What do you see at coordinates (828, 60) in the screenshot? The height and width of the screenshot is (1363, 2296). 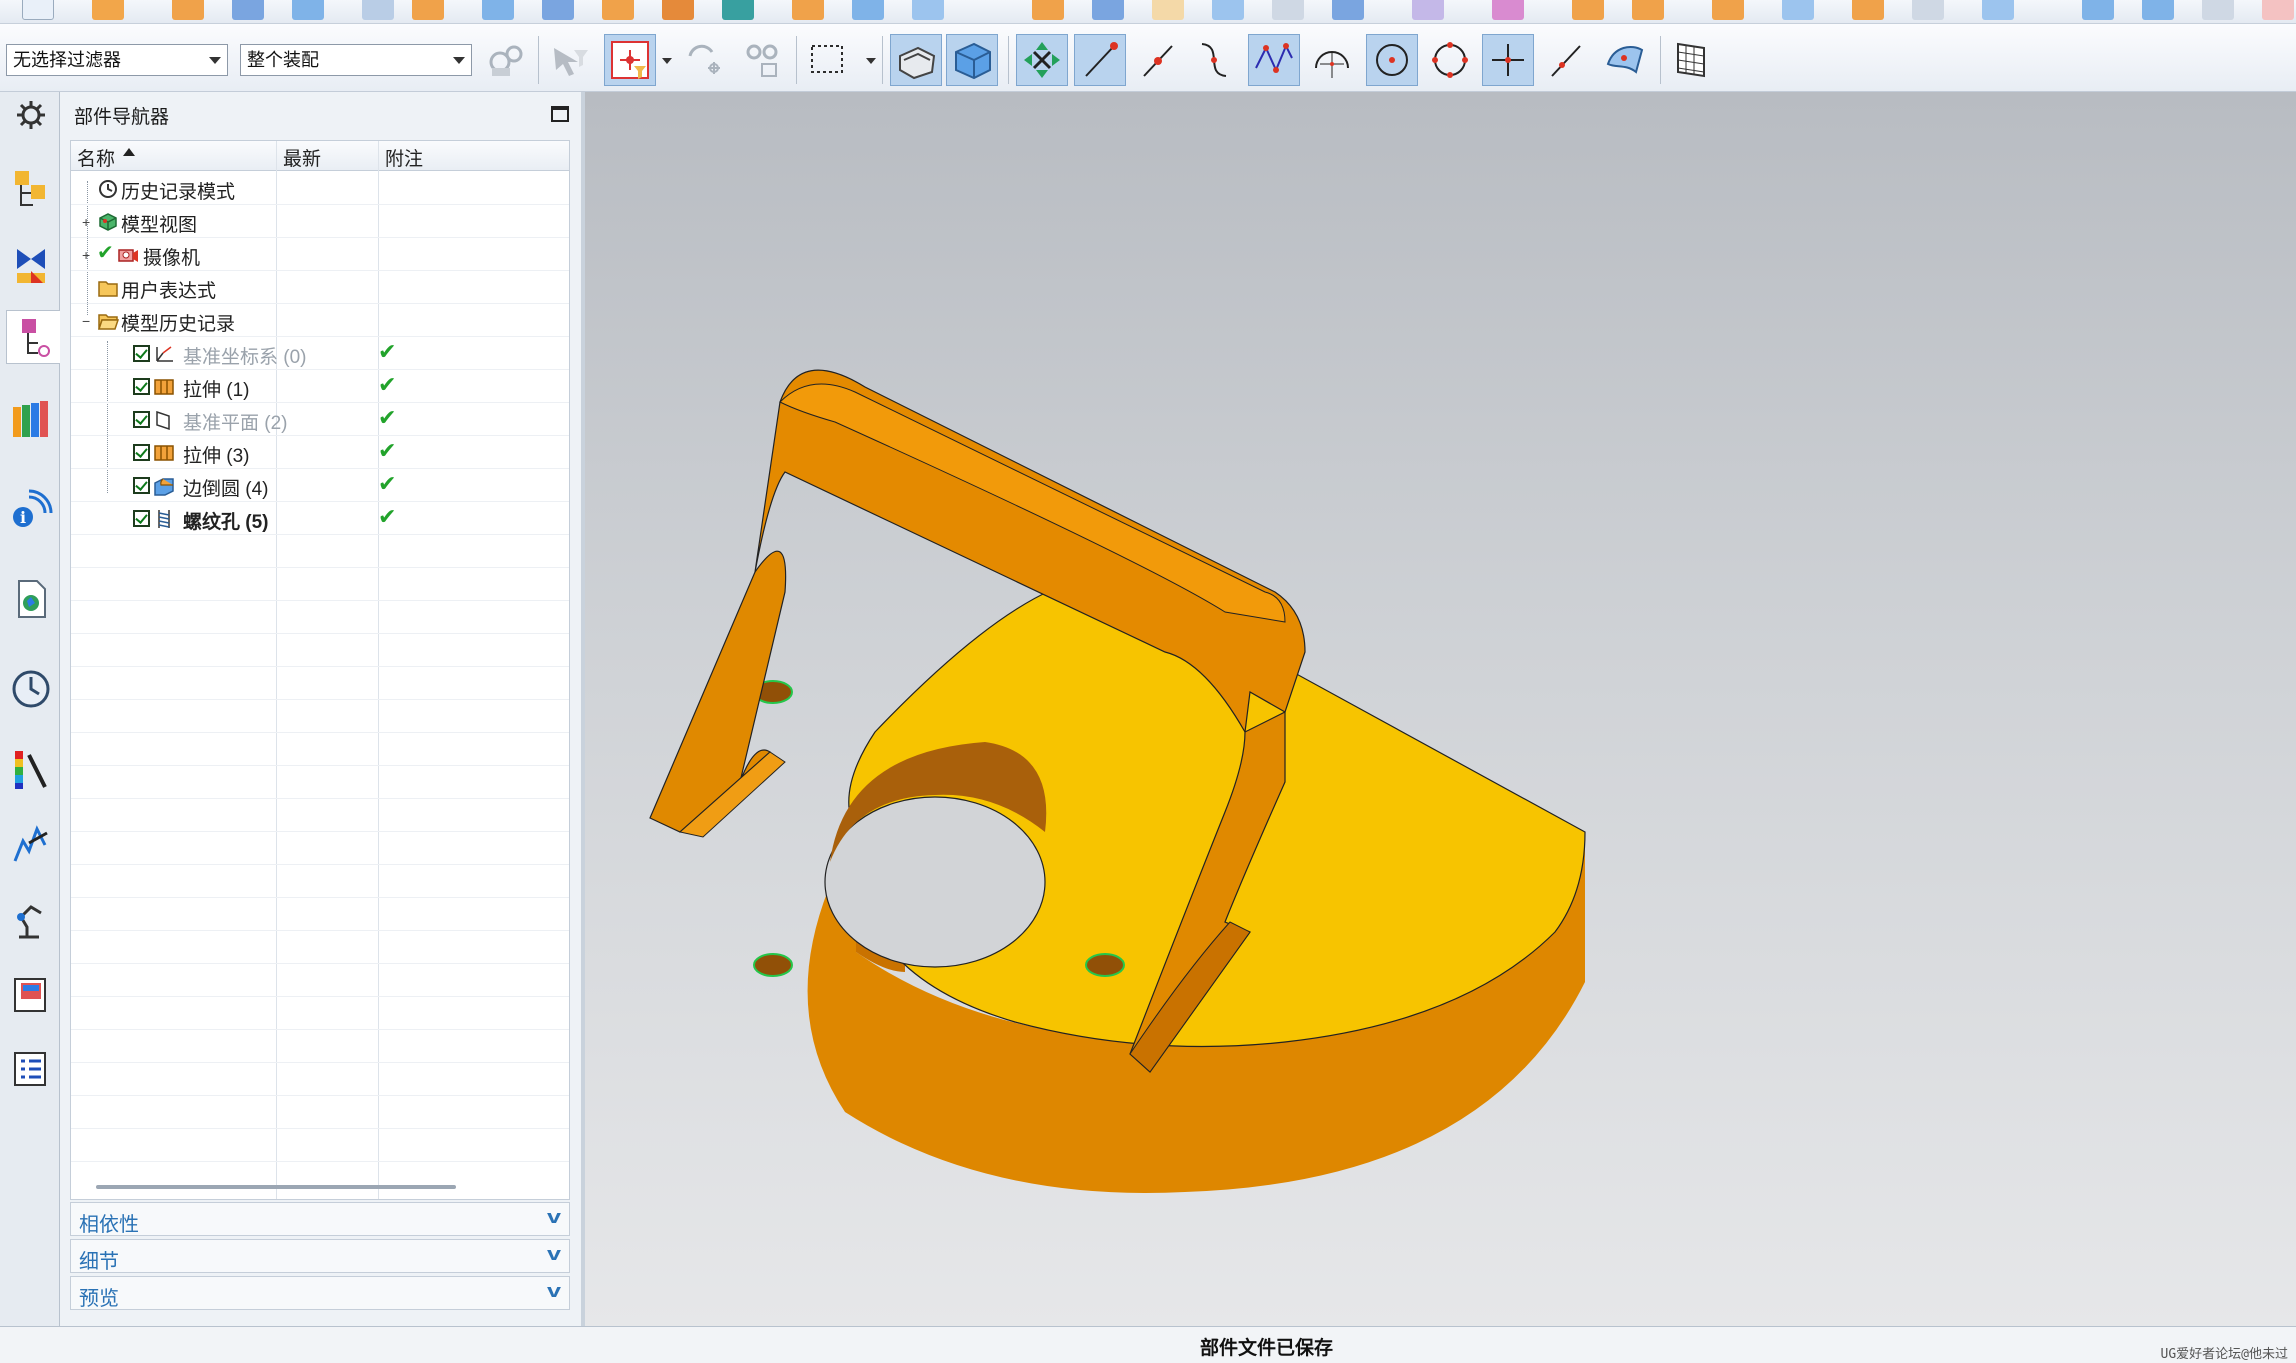 I see `rectangle-select-button` at bounding box center [828, 60].